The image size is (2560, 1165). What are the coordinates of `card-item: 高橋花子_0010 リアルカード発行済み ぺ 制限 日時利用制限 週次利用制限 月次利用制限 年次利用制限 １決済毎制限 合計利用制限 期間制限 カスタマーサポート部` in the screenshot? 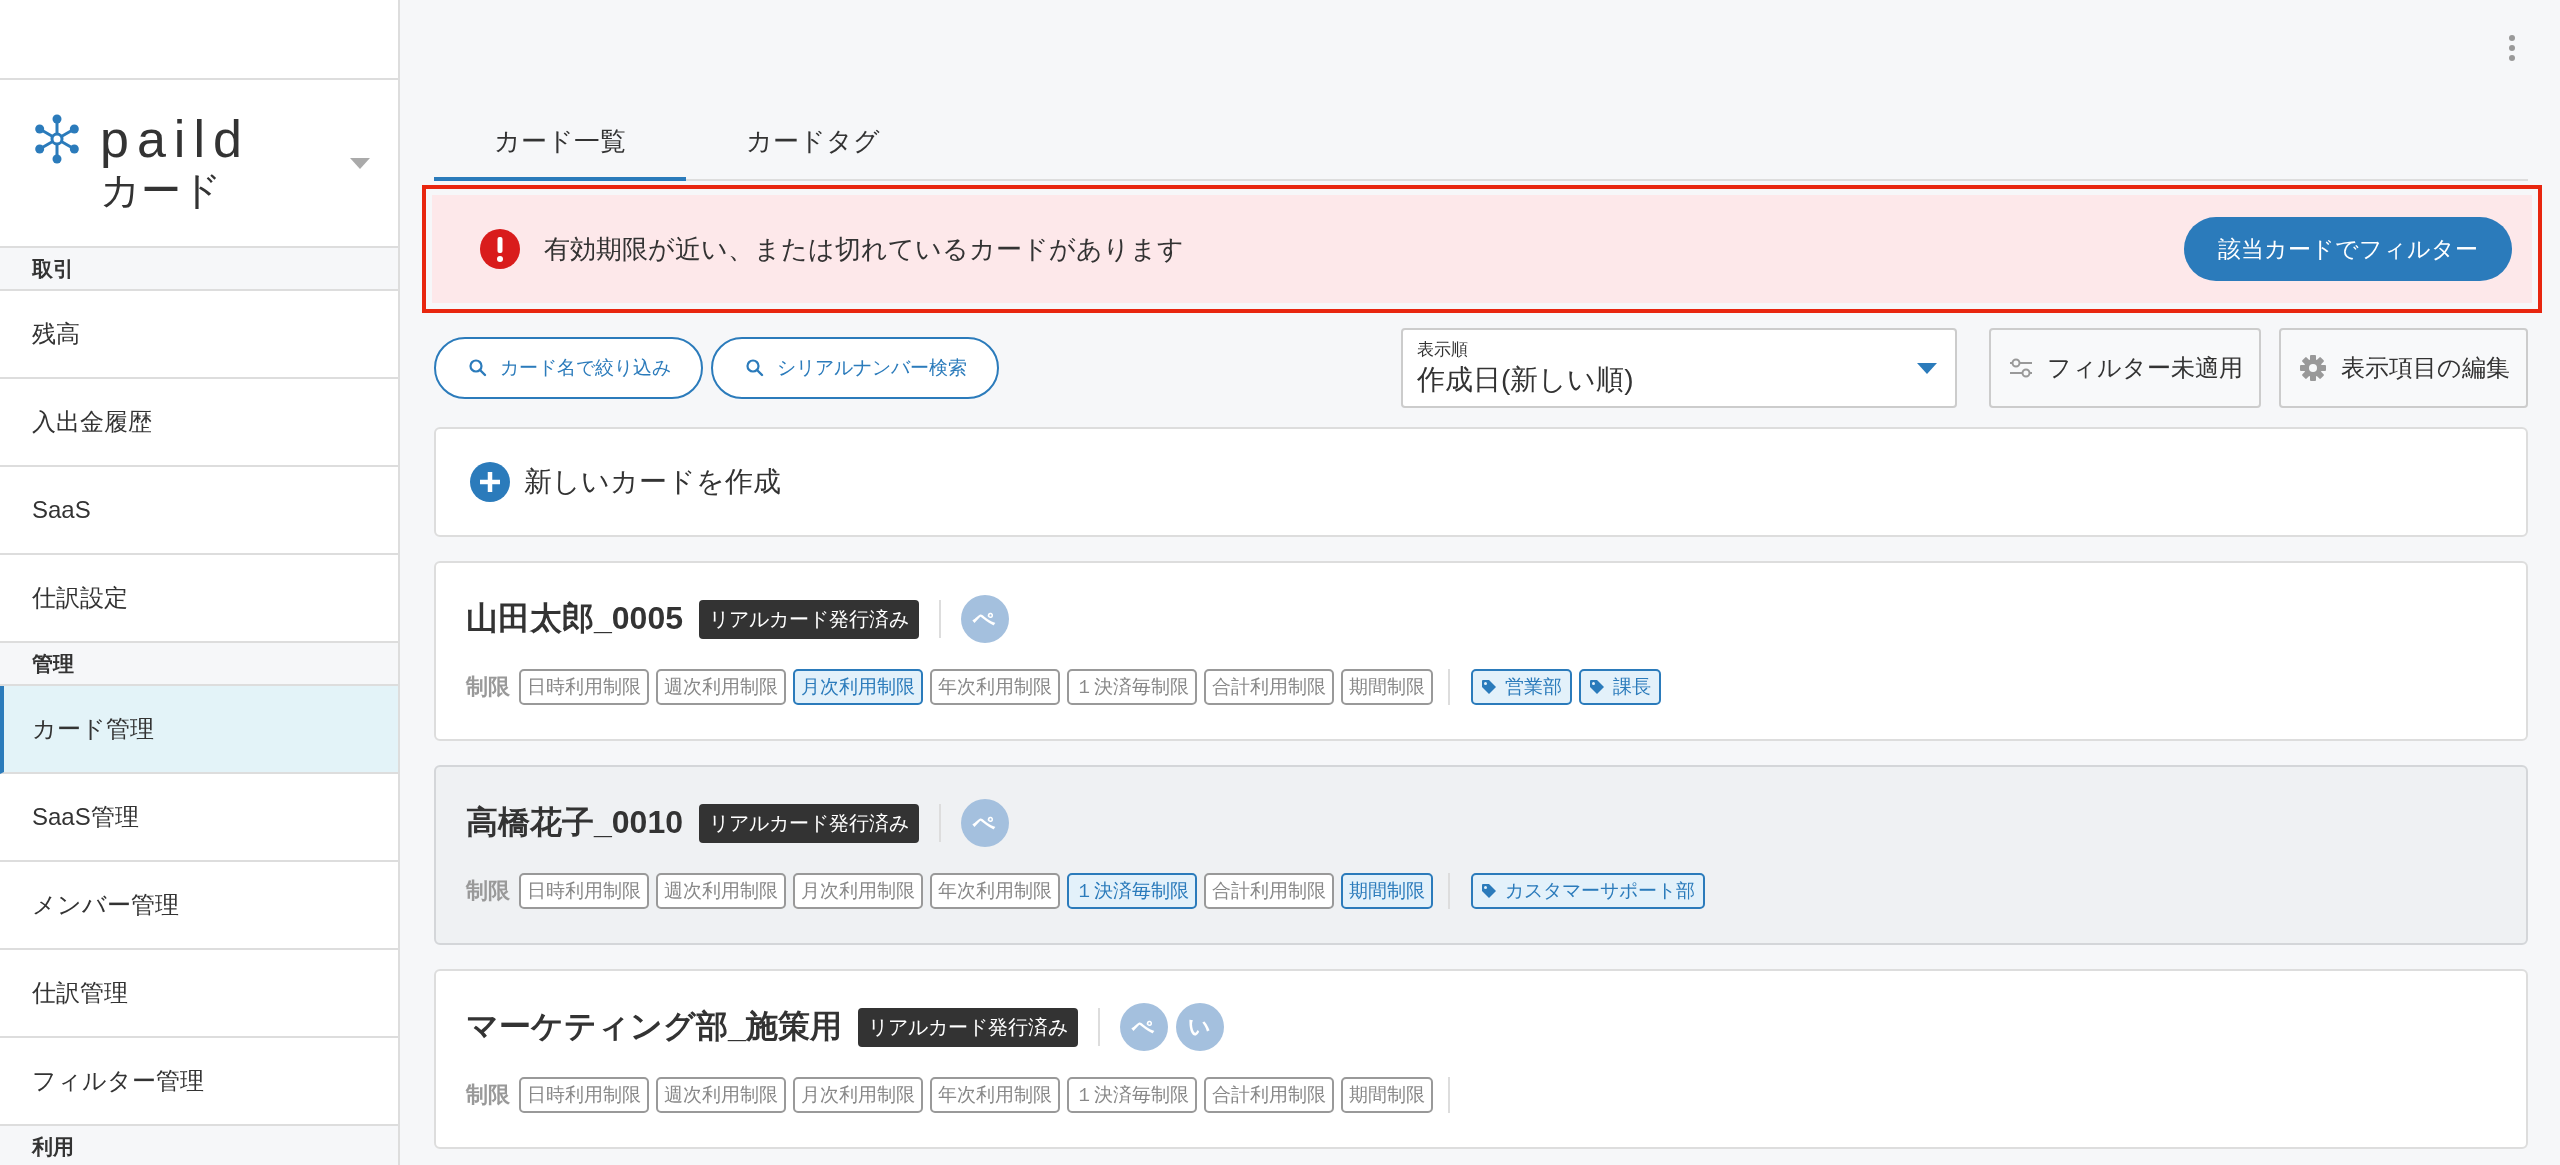 It's located at (1481, 855).